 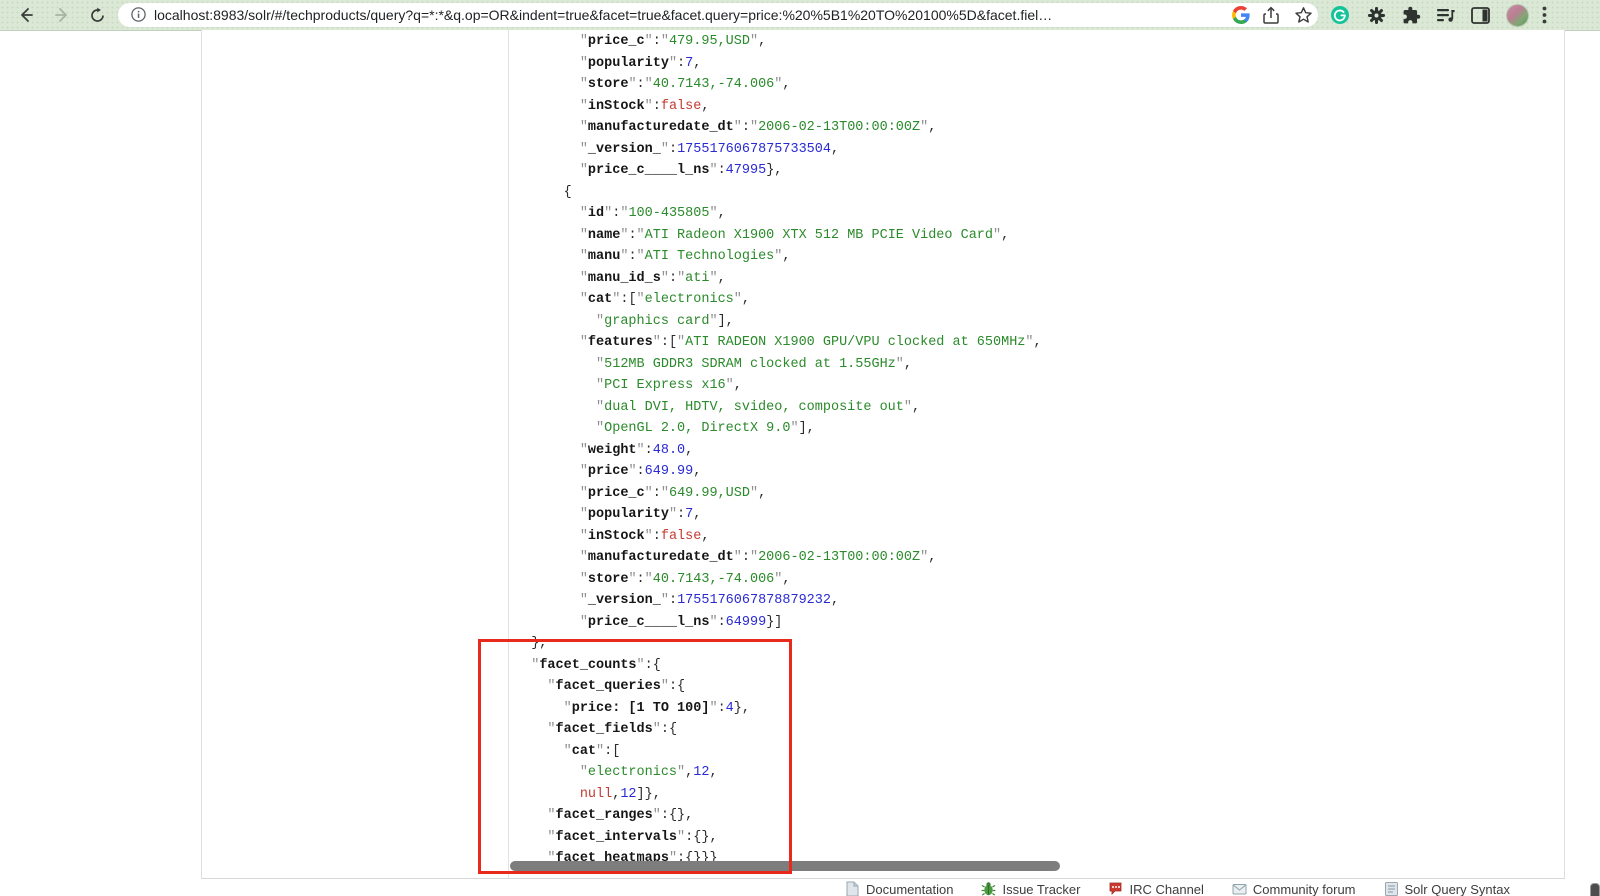 What do you see at coordinates (689, 299) in the screenshot?
I see `code-token: electronics` at bounding box center [689, 299].